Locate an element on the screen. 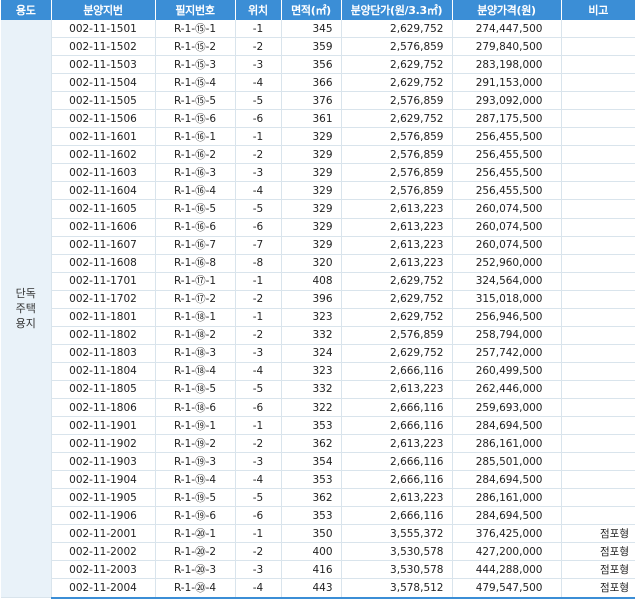 This screenshot has height=599, width=636. area-cell: 376 is located at coordinates (311, 101).